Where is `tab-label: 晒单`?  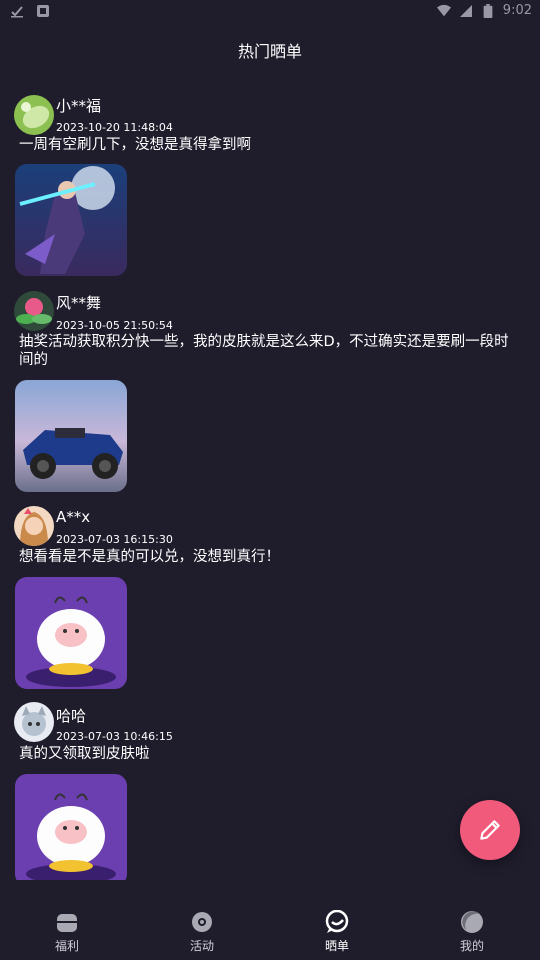
tab-label: 晒单 is located at coordinates (336, 946).